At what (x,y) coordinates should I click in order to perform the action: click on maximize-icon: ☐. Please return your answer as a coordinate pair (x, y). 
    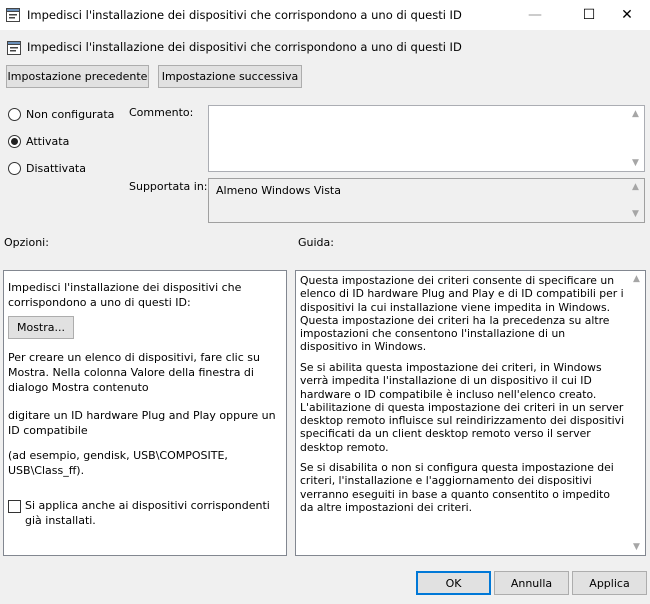
    Looking at the image, I should click on (589, 15).